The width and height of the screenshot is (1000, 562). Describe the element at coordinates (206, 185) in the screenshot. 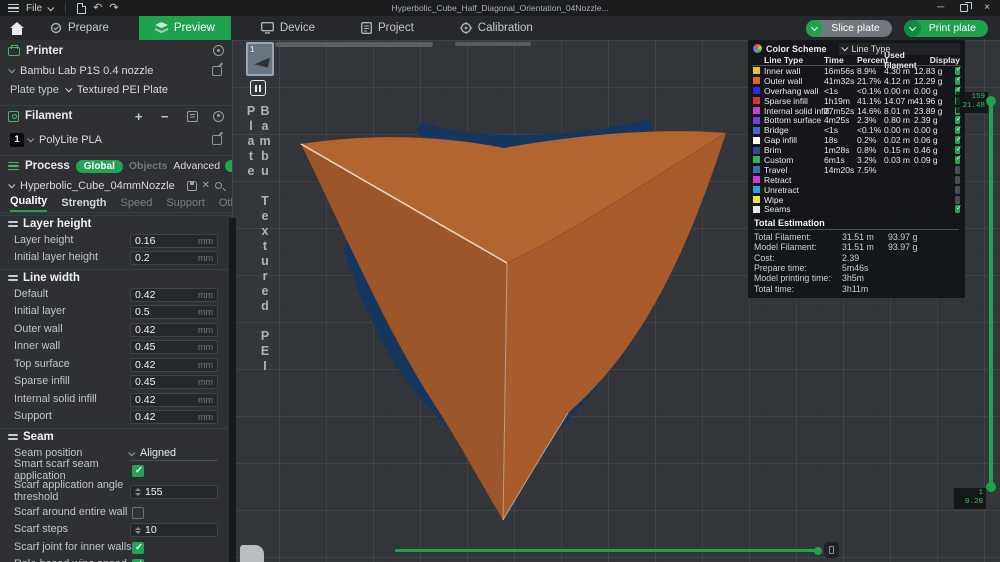

I see `delete-preset-icon: ✕` at that location.